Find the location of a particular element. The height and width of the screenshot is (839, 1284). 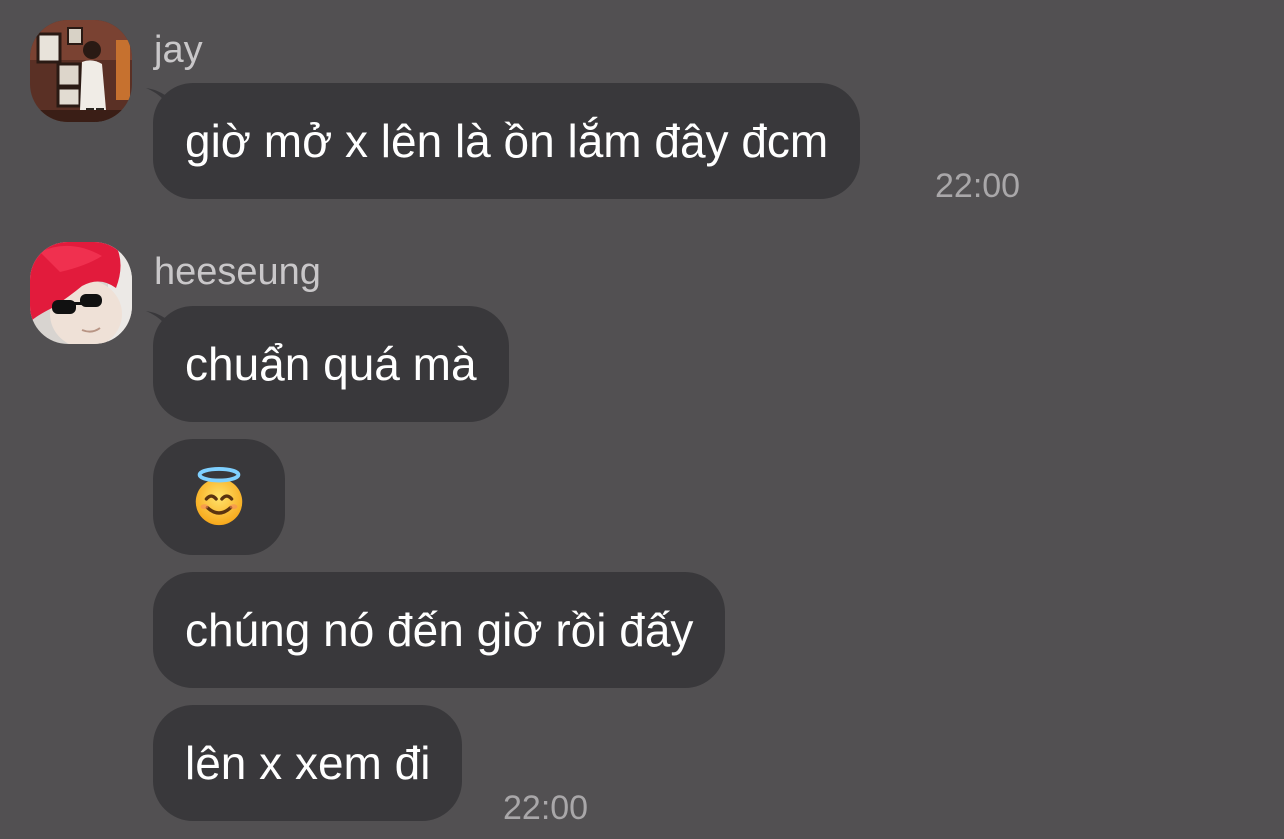

message-text: lên x xem đi is located at coordinates (308, 763).